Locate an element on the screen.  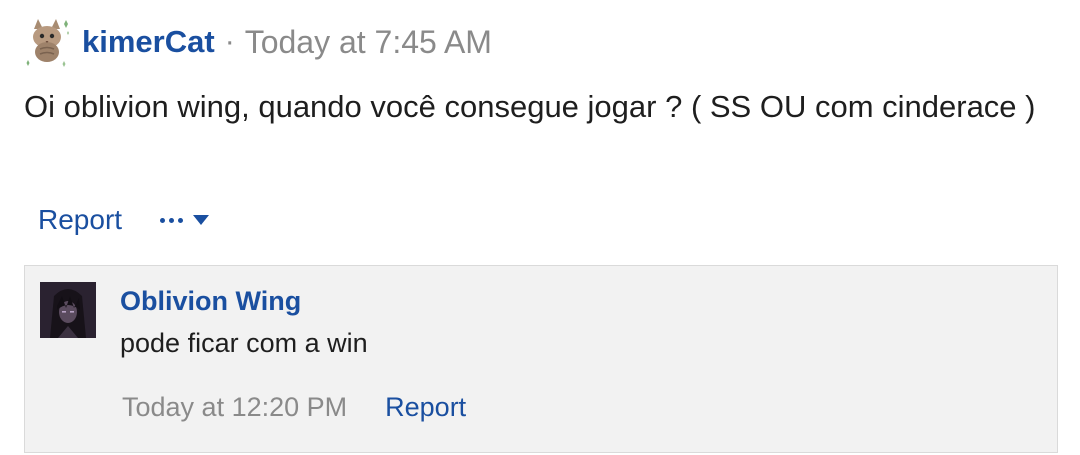
post-header: kimerCat · Today at 7:45 AM is located at coordinates (257, 42).